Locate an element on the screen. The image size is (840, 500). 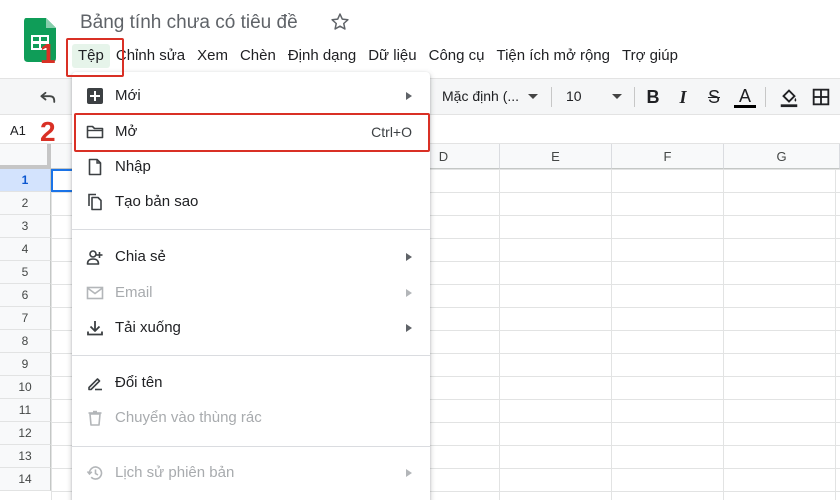
file-icon is located at coordinates (95, 167).